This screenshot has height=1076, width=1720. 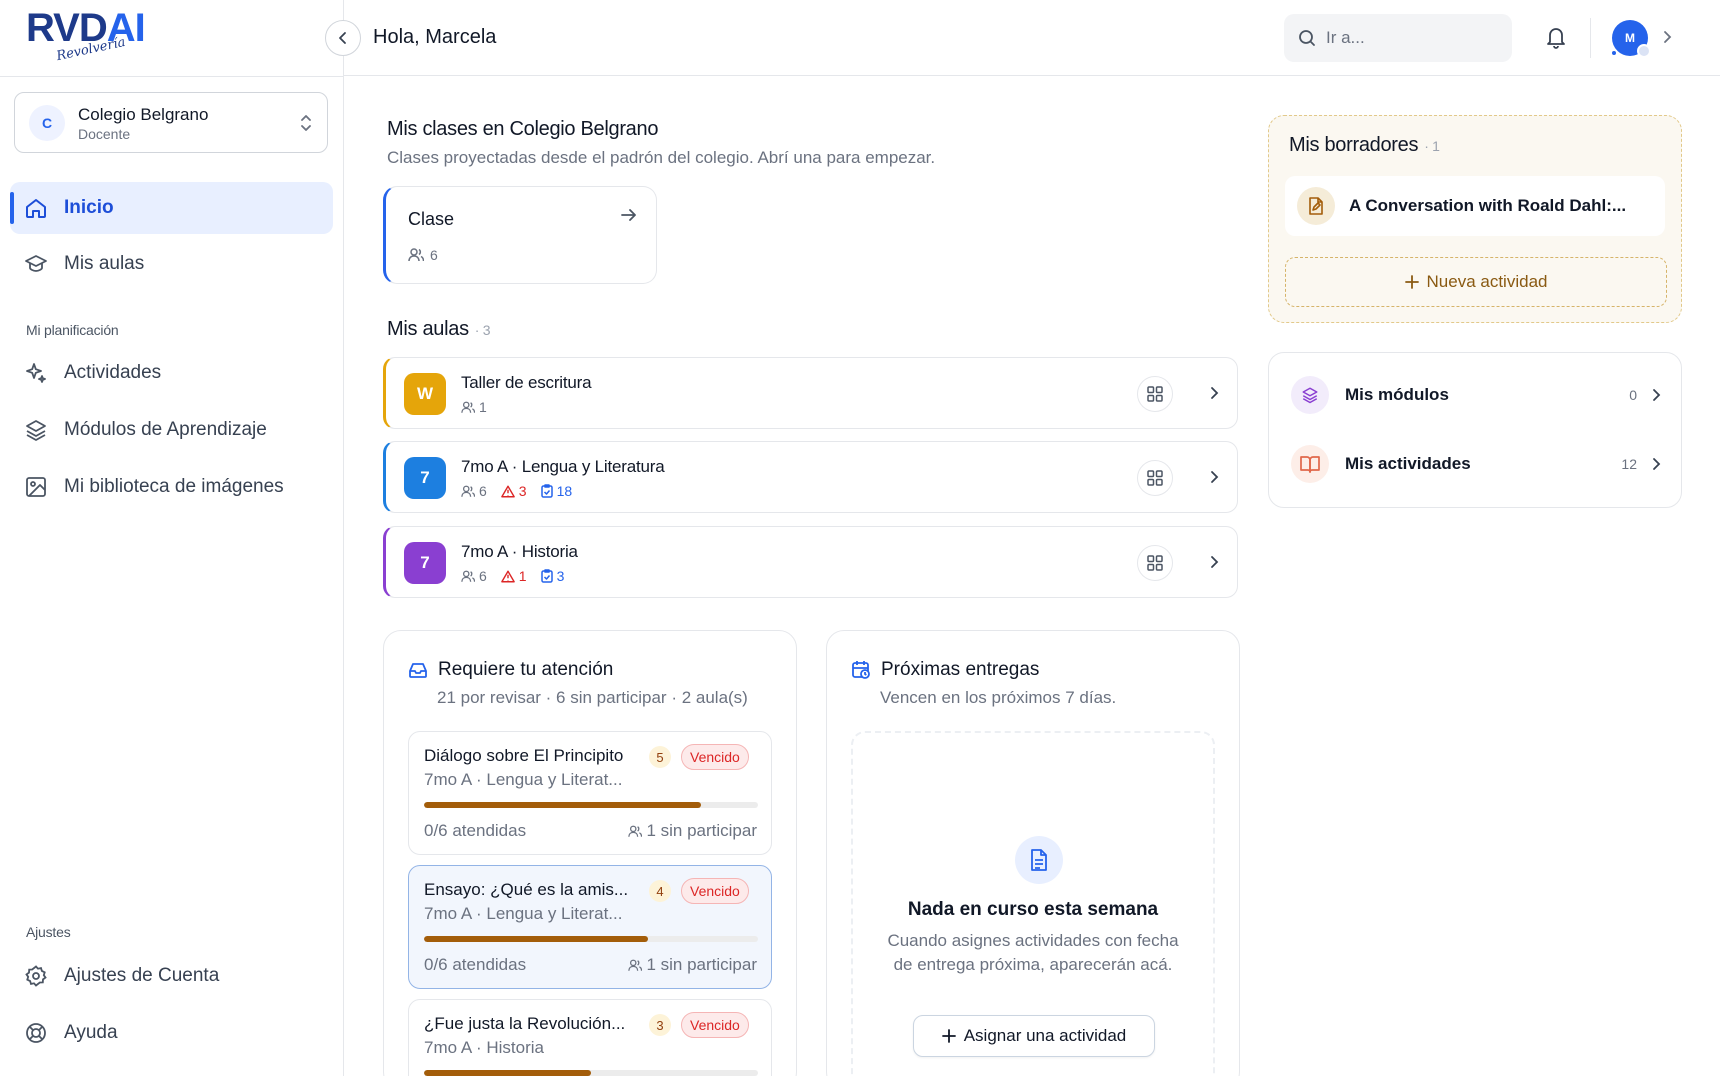 I want to click on aula-row: 7 7mo A · Lengua y Literatura 6 3 18, so click(x=810, y=477).